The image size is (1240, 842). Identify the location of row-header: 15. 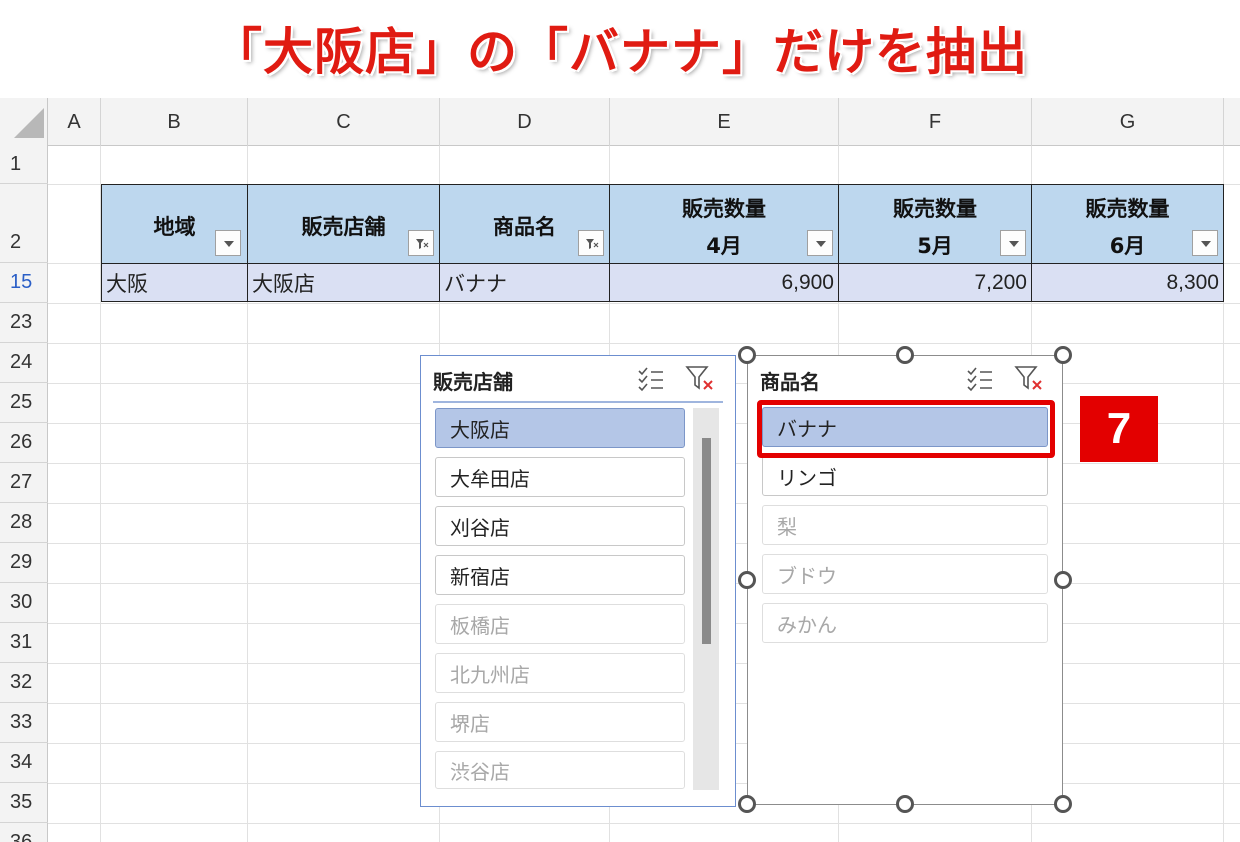
(24, 283).